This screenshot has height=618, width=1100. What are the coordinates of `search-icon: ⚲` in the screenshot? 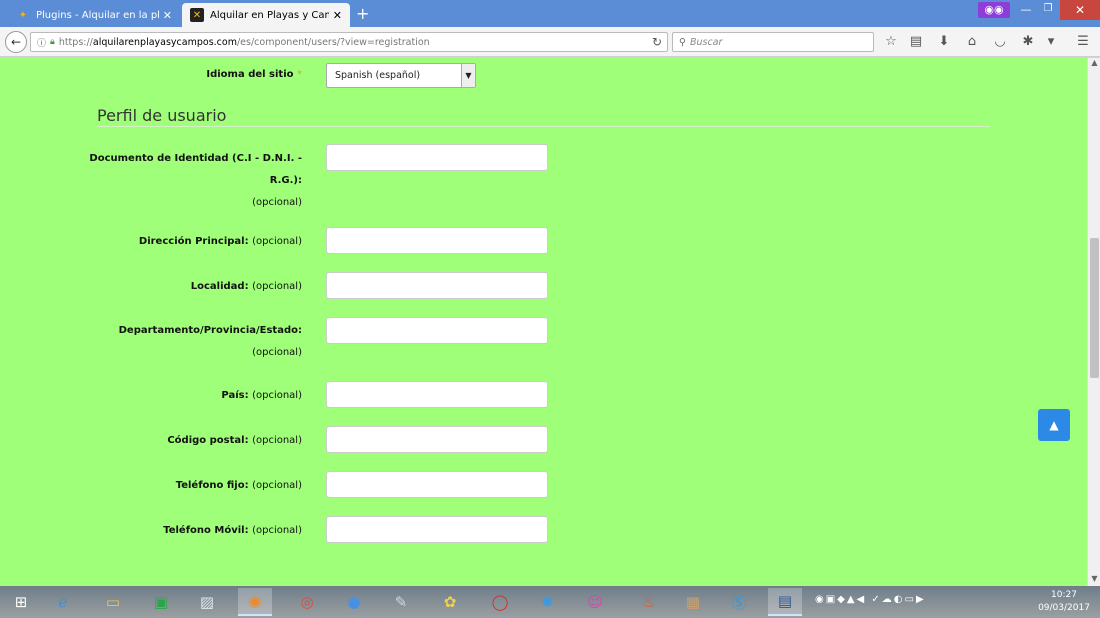 It's located at (682, 42).